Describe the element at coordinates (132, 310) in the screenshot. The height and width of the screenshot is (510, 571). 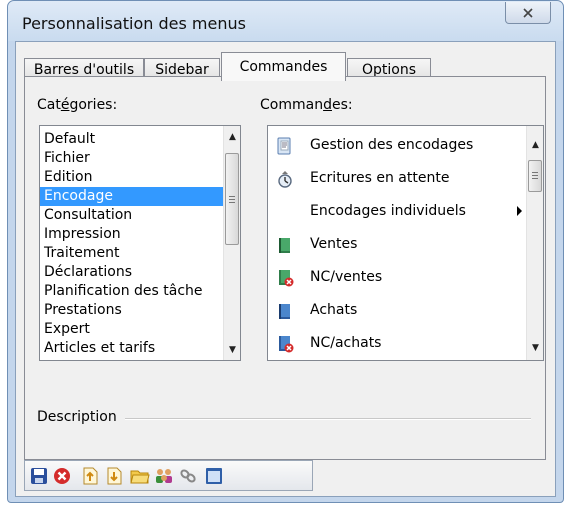
I see `category-item: Prestations` at that location.